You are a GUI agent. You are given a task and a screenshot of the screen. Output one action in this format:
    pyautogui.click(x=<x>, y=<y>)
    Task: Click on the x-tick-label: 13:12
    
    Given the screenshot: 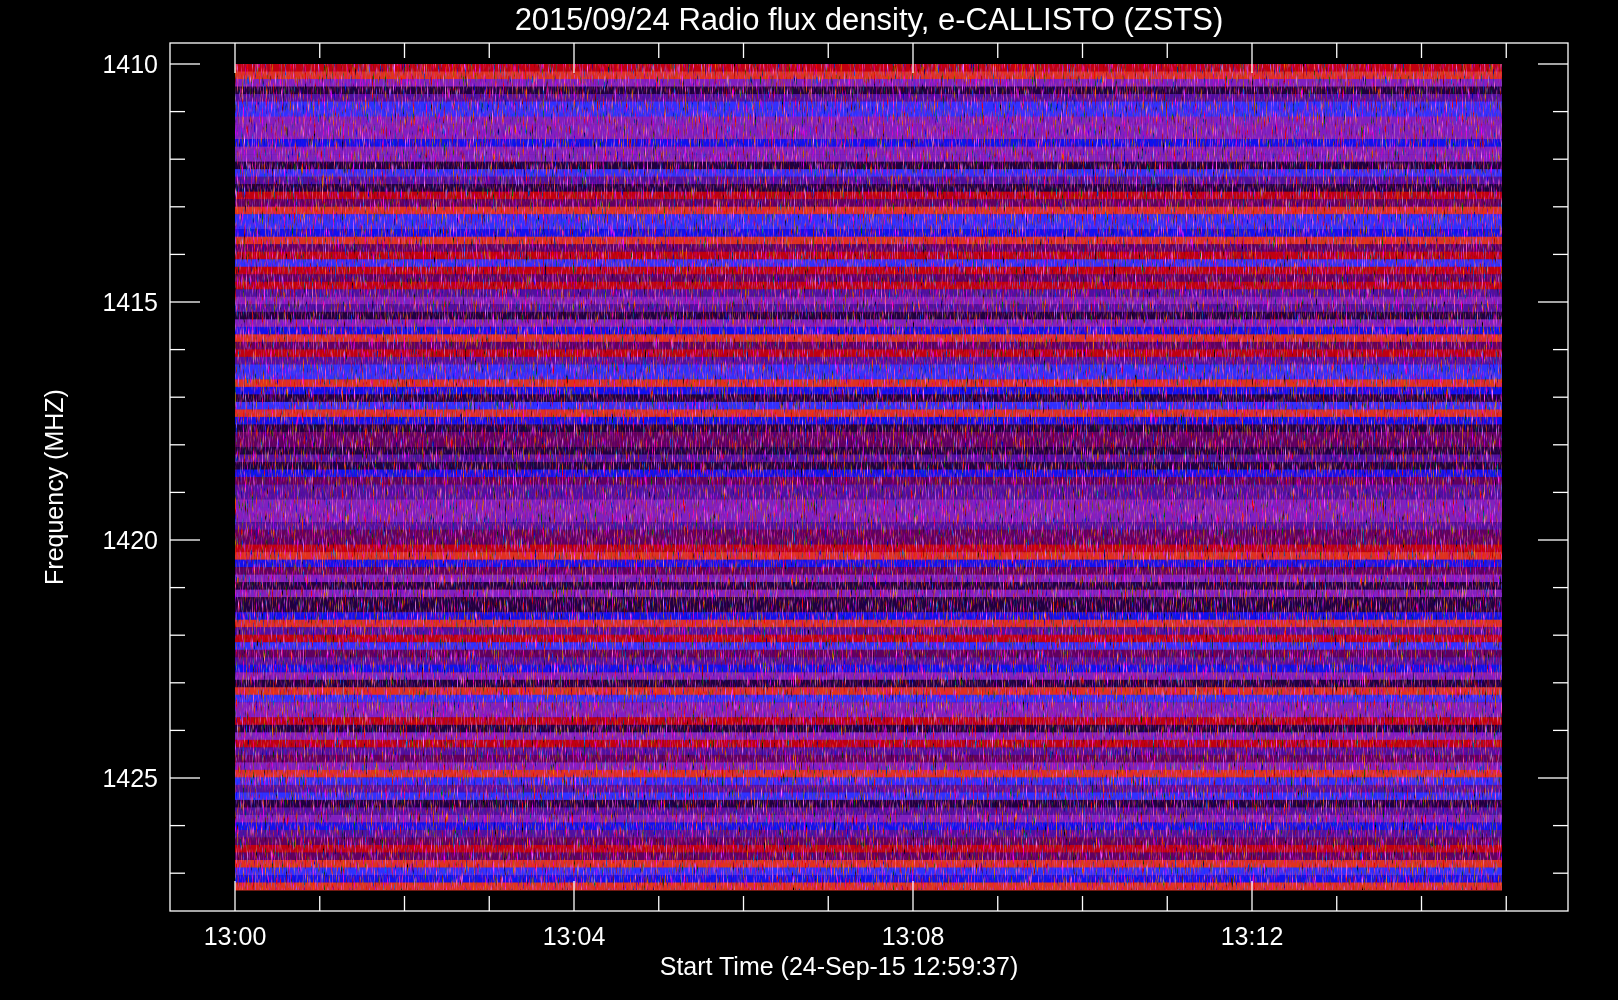 What is the action you would take?
    pyautogui.click(x=1252, y=936)
    